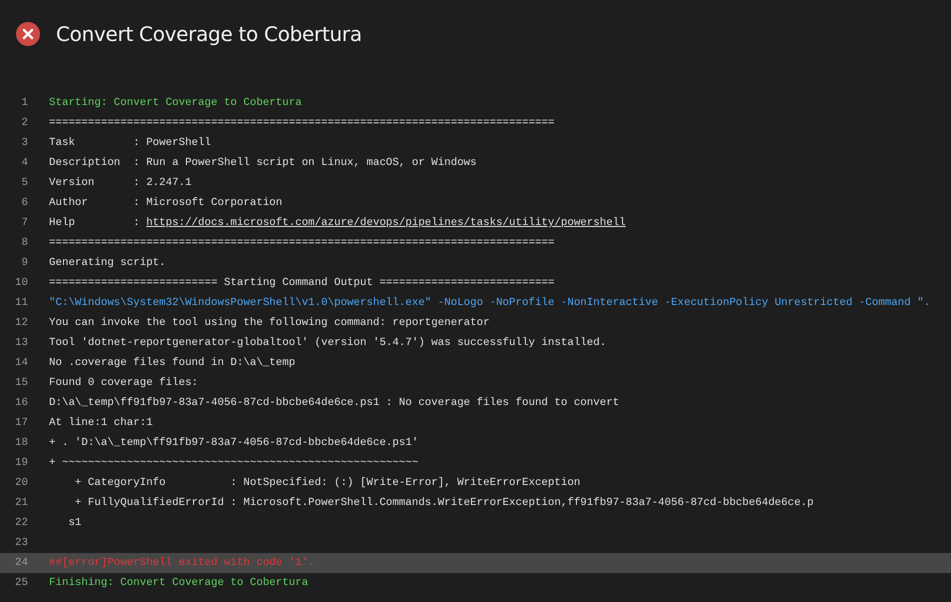 The height and width of the screenshot is (602, 951). What do you see at coordinates (21, 523) in the screenshot?
I see `line-number: 22` at bounding box center [21, 523].